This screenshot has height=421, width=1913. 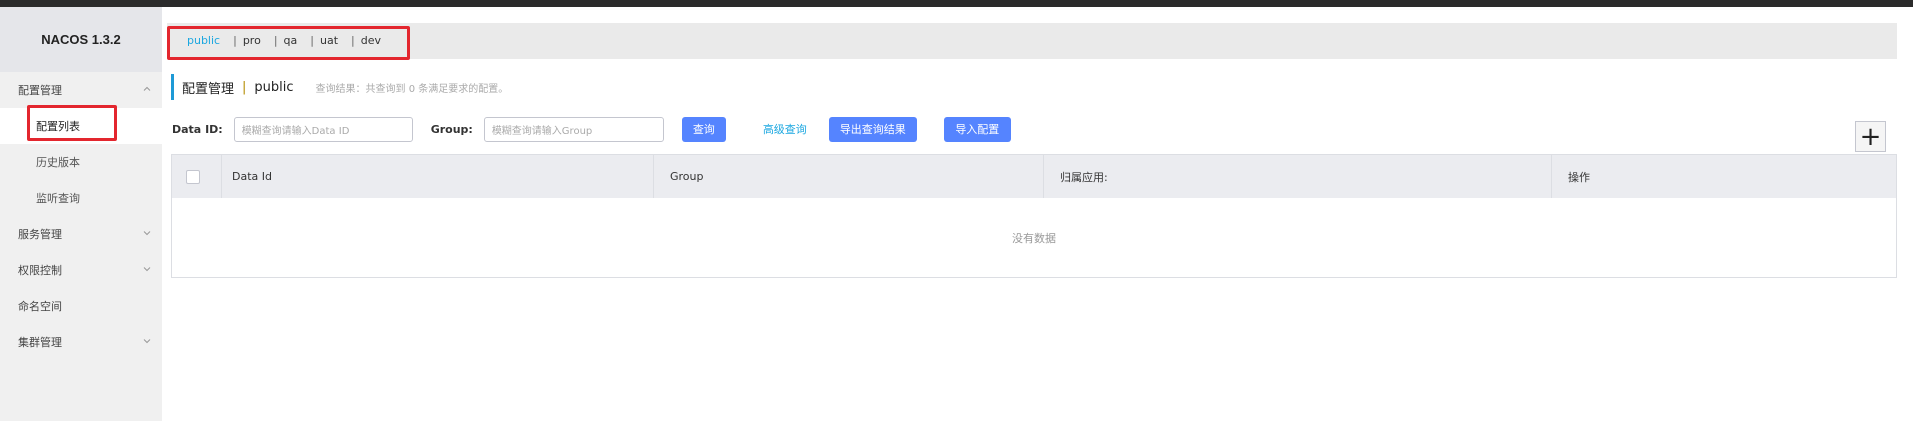 I want to click on column-header-data-id: Data Id, so click(x=438, y=176).